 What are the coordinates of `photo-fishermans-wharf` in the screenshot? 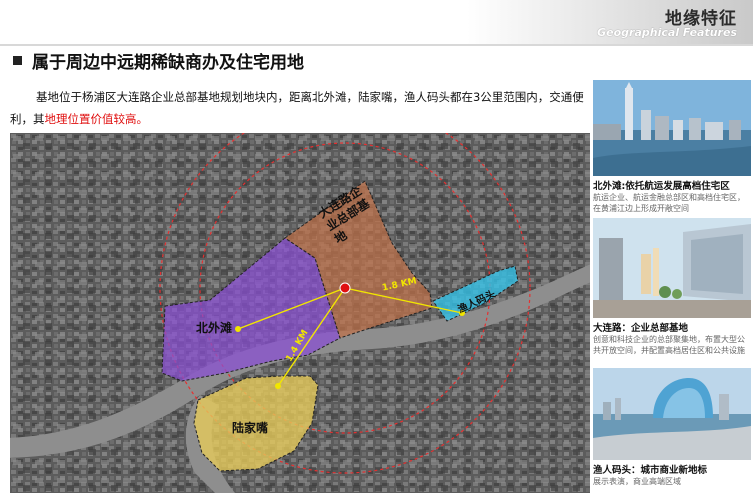 It's located at (672, 414).